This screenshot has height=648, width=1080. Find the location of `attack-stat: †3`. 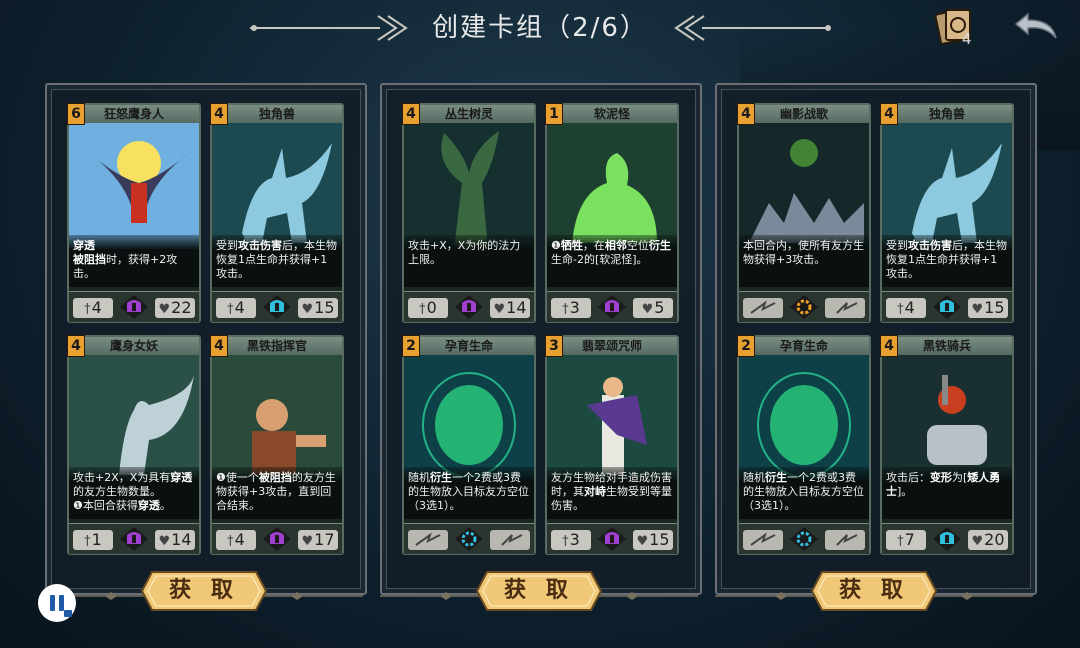

attack-stat: †3 is located at coordinates (571, 540).